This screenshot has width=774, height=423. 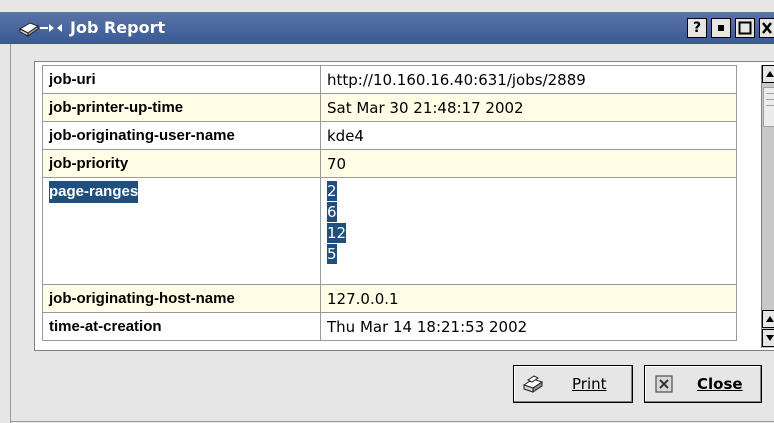 I want to click on window-left-edge, so click(x=5, y=233).